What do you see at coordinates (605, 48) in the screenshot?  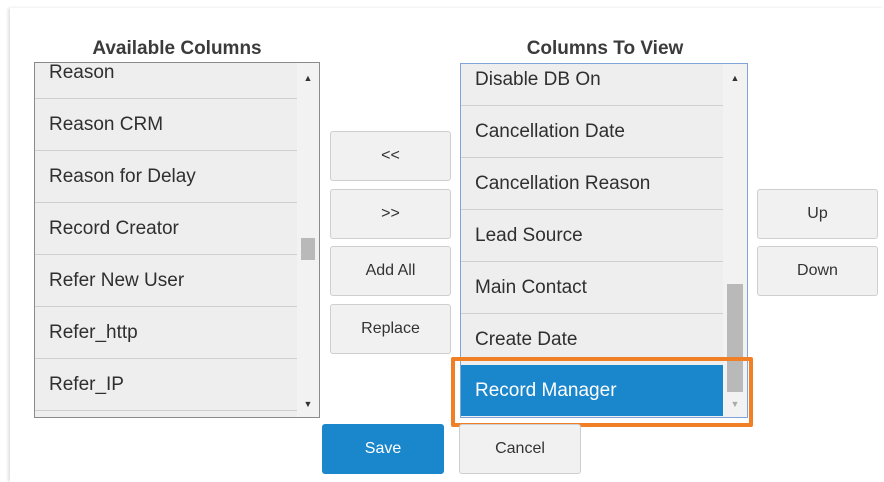 I see `columns-to-view-title: Columns To View` at bounding box center [605, 48].